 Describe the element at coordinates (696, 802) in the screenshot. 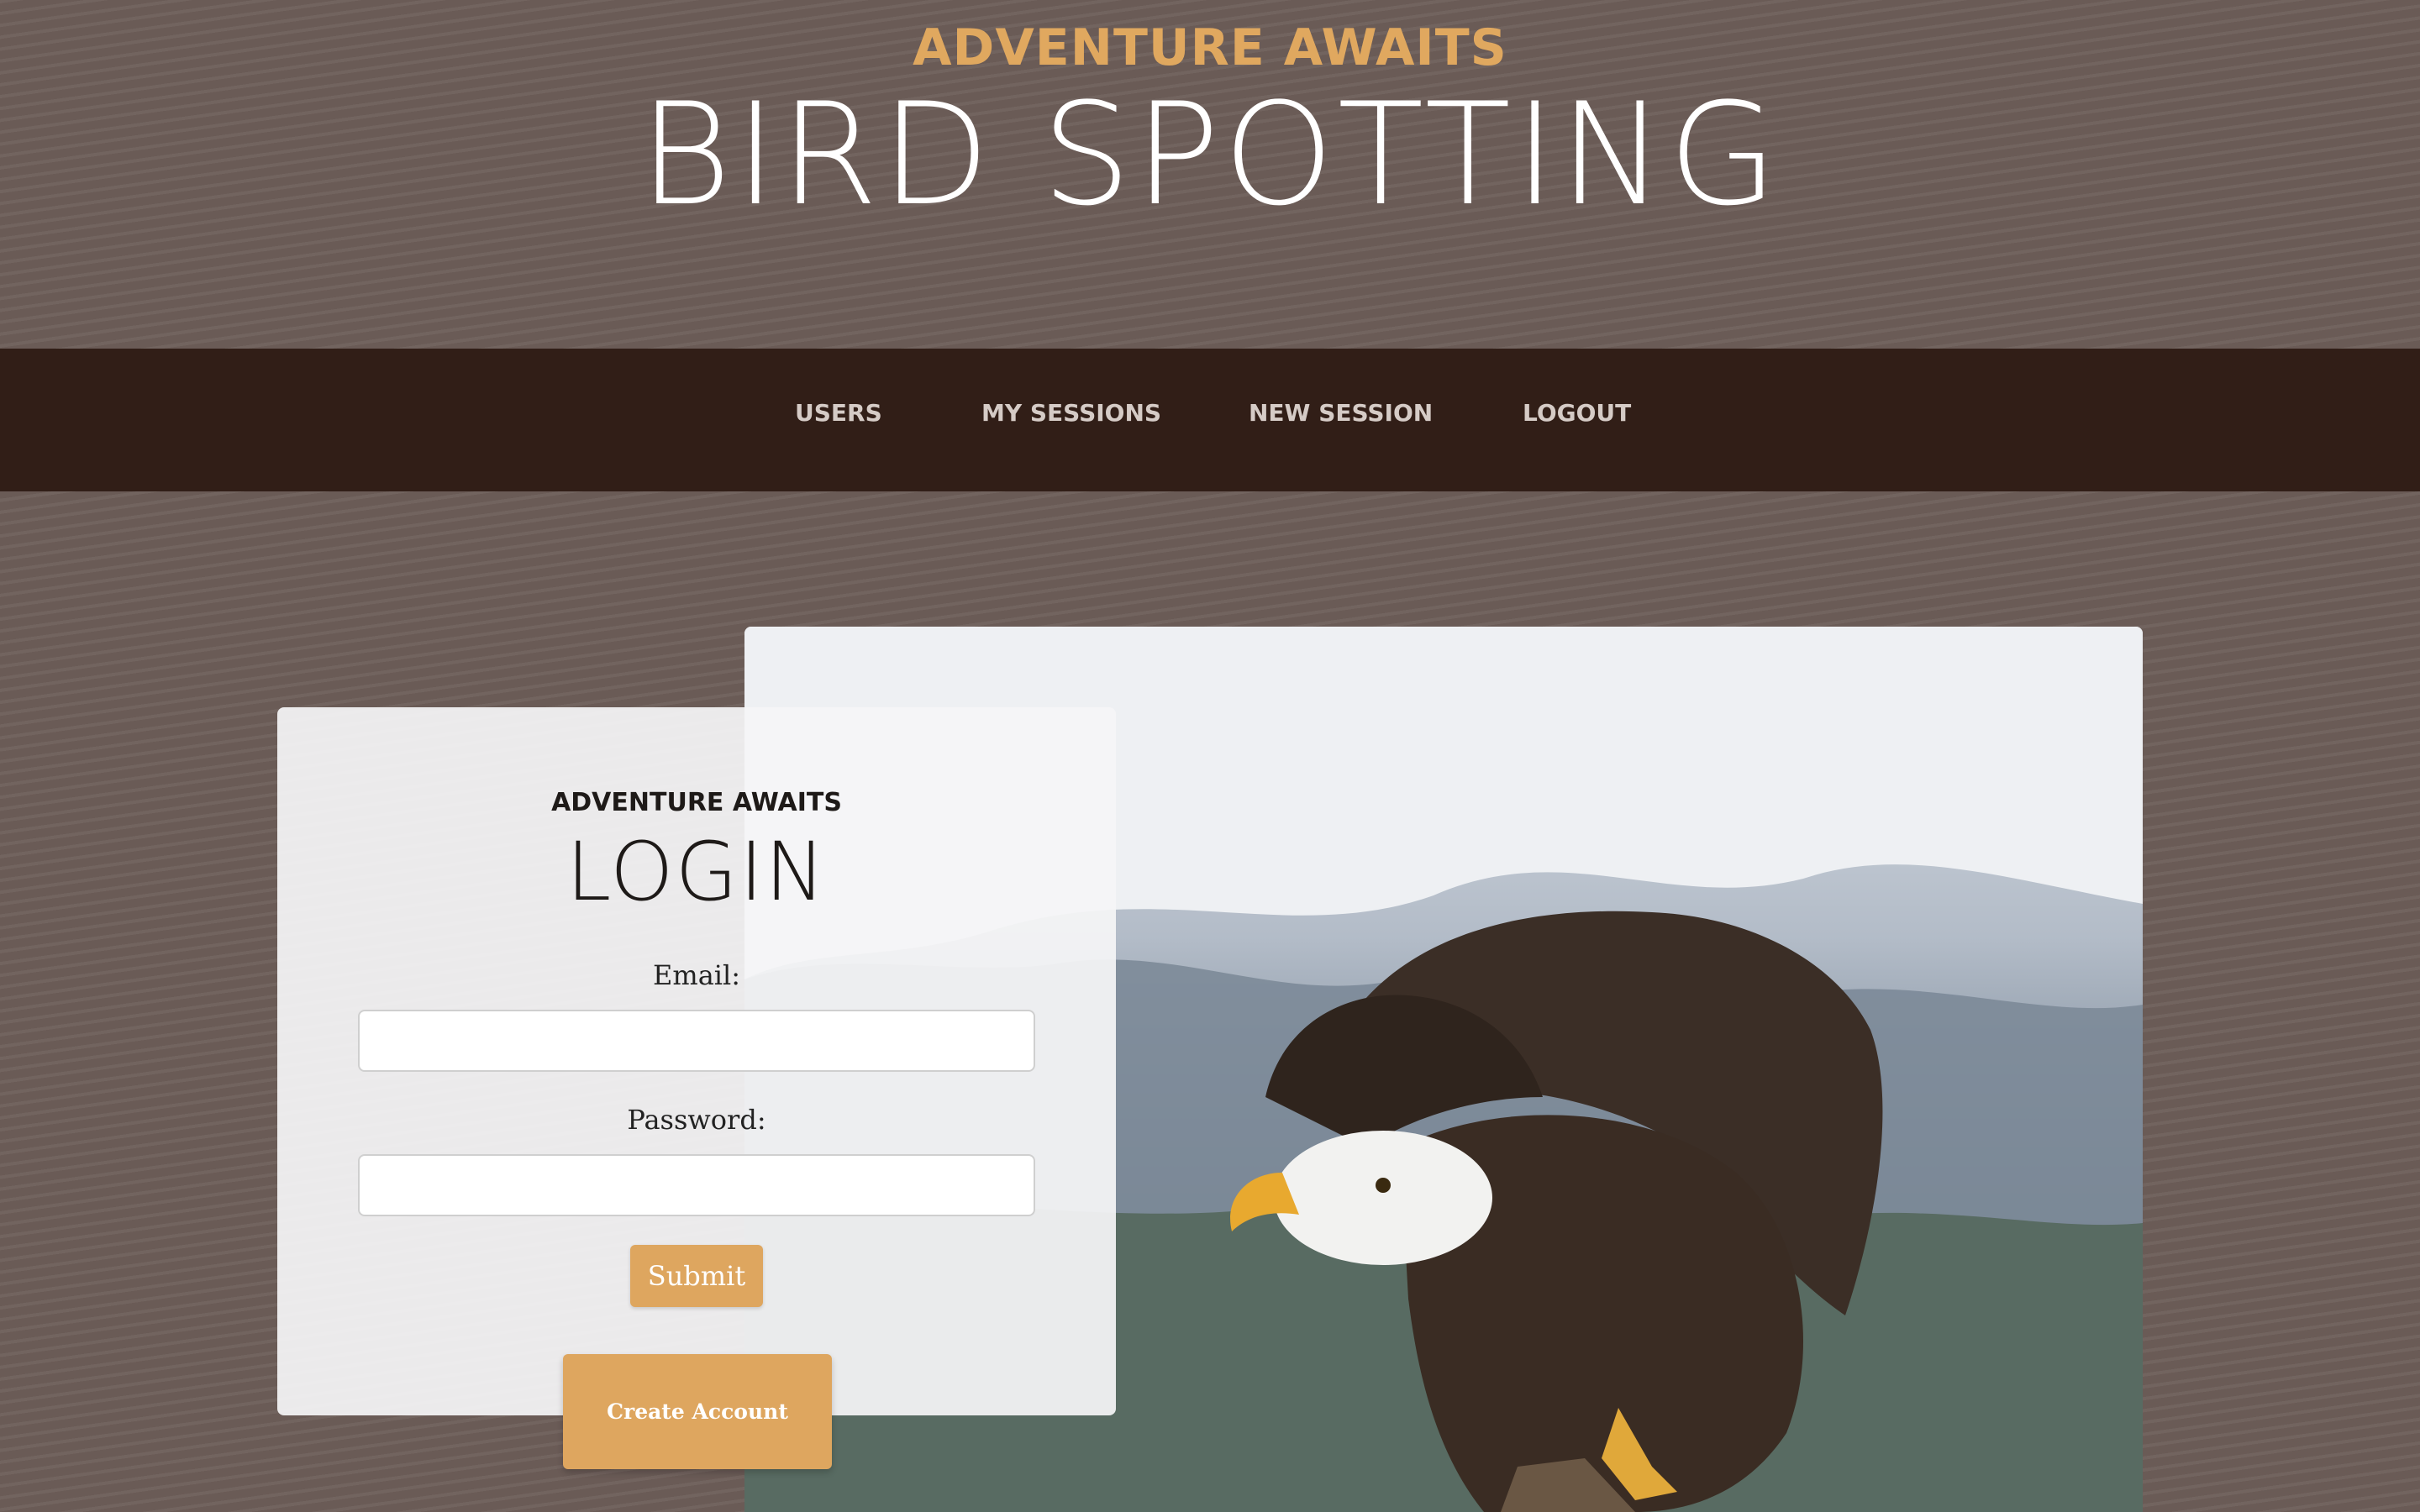

I see `login-kicker: ADVENTURE AWAITS` at that location.